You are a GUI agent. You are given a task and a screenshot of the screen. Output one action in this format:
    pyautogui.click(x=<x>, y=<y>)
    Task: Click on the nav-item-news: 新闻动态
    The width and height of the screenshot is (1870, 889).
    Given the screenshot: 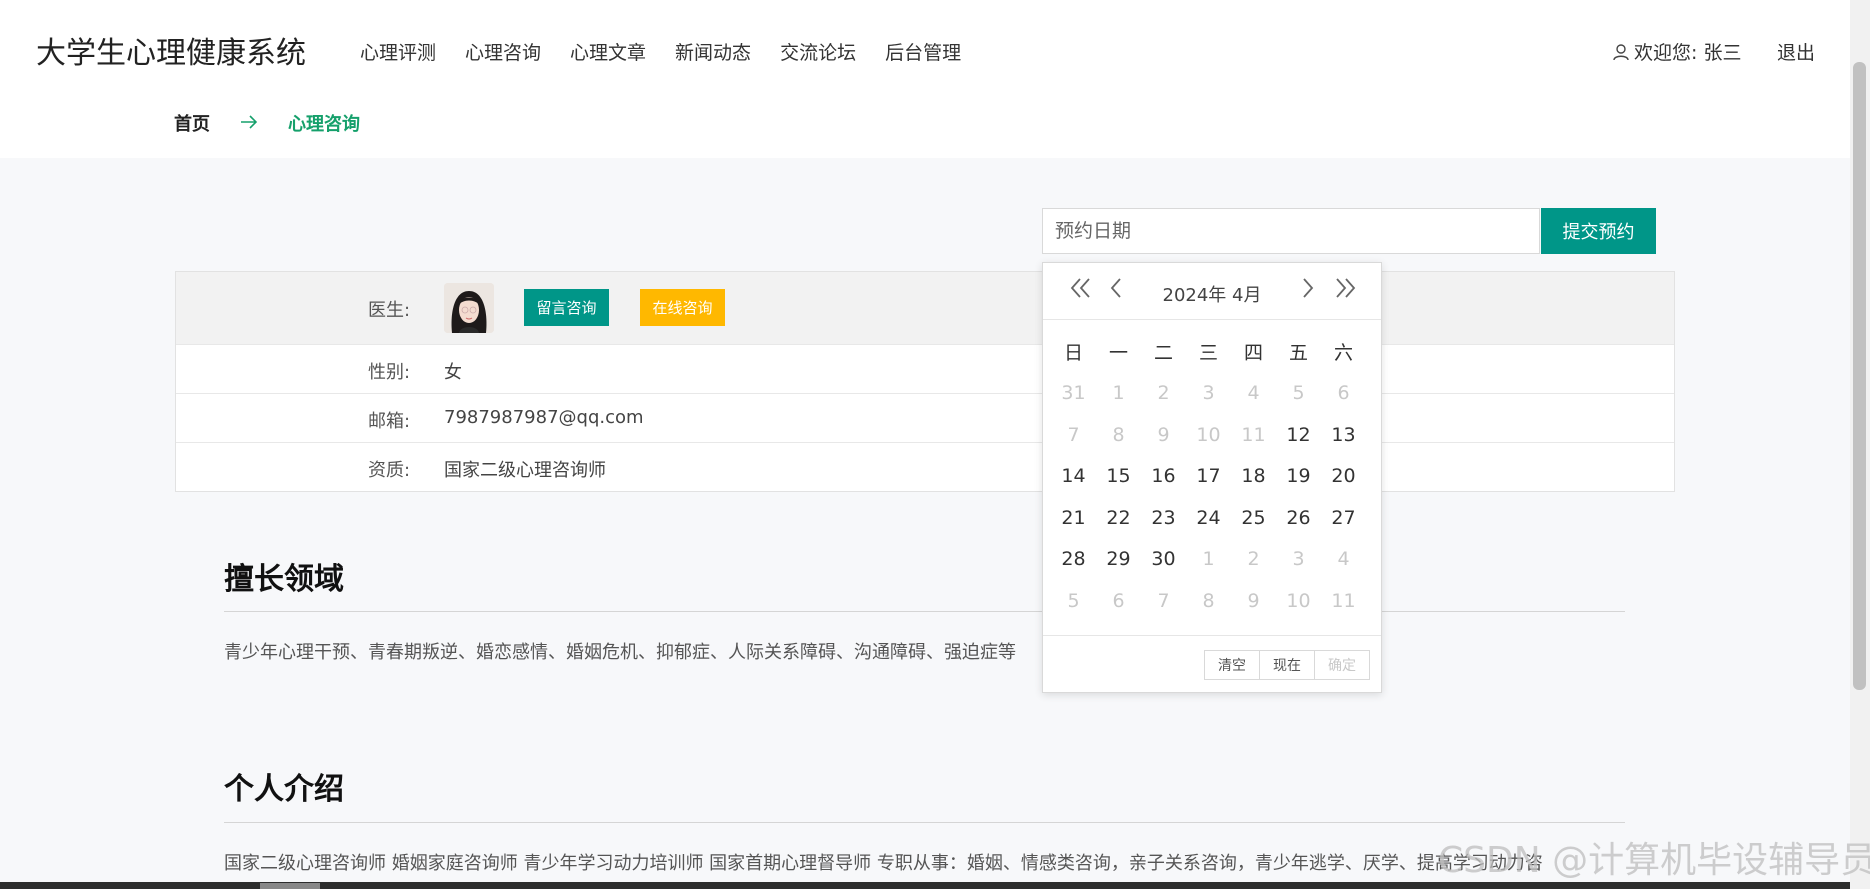 What is the action you would take?
    pyautogui.click(x=713, y=51)
    